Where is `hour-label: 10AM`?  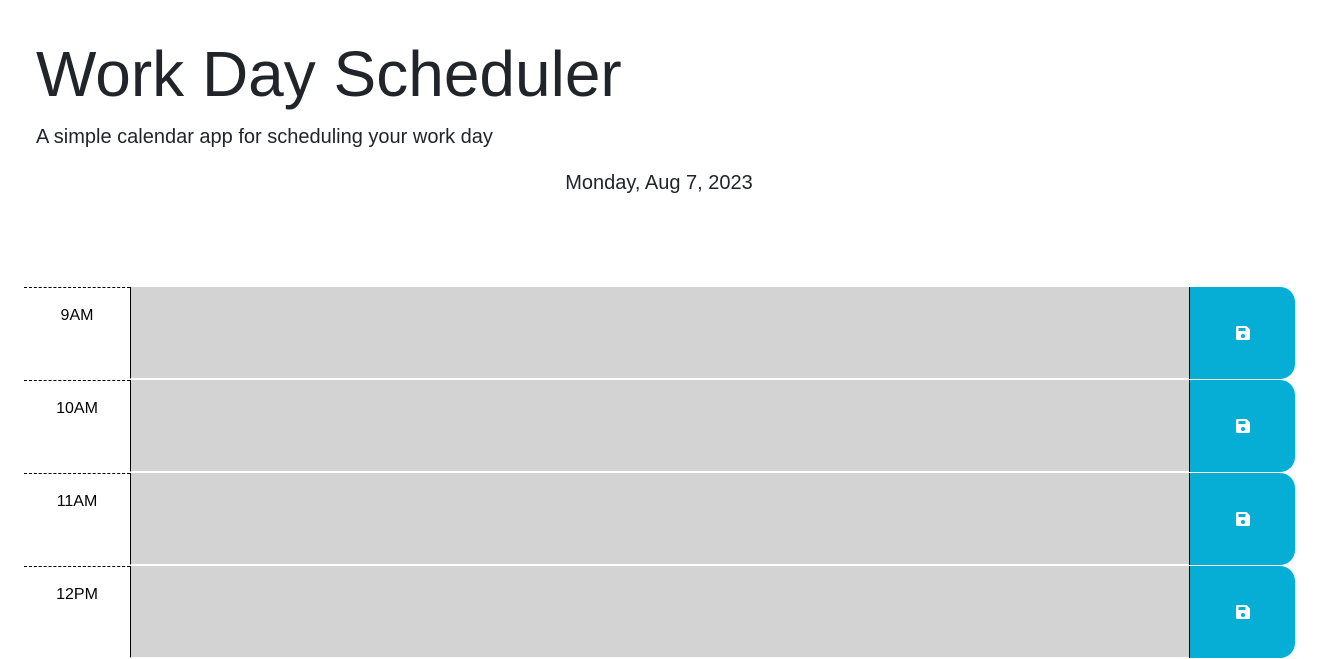 hour-label: 10AM is located at coordinates (77, 426).